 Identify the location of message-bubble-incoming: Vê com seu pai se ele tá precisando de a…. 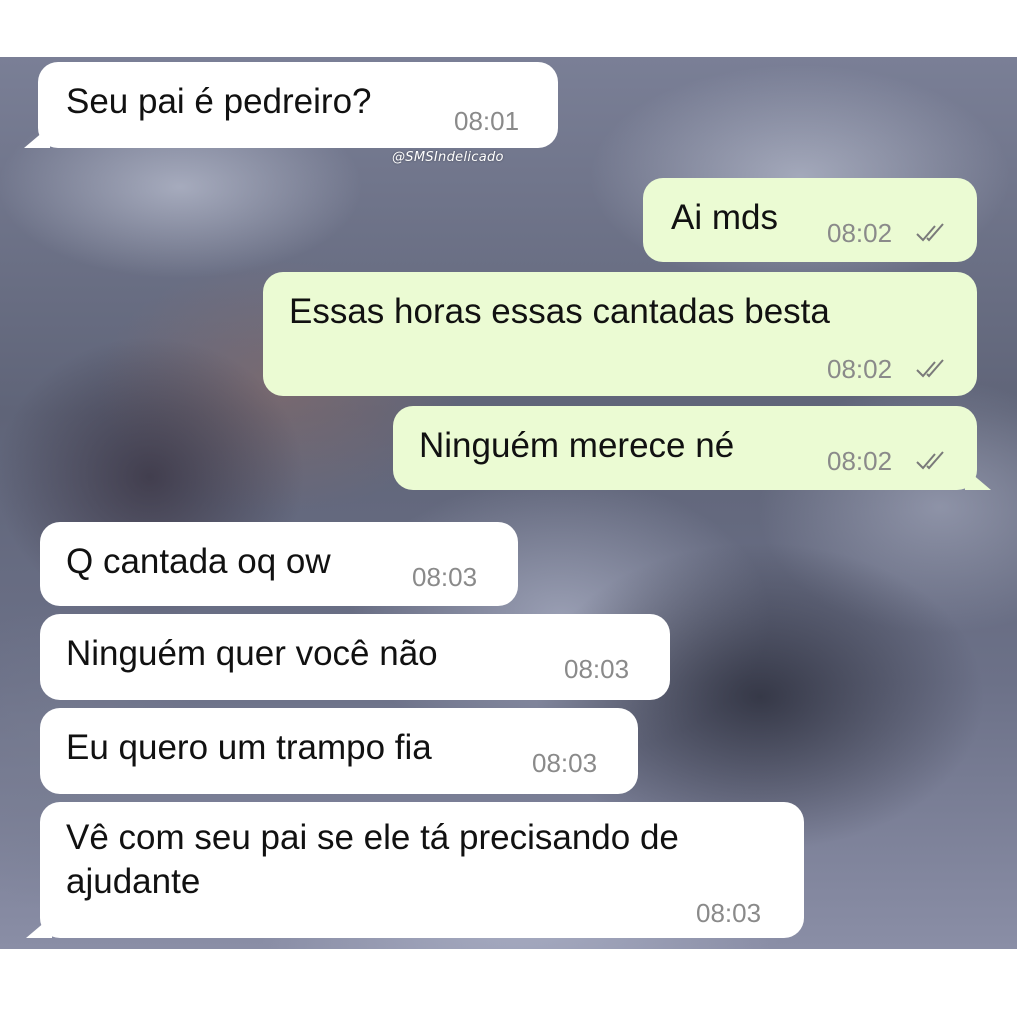
(415, 870).